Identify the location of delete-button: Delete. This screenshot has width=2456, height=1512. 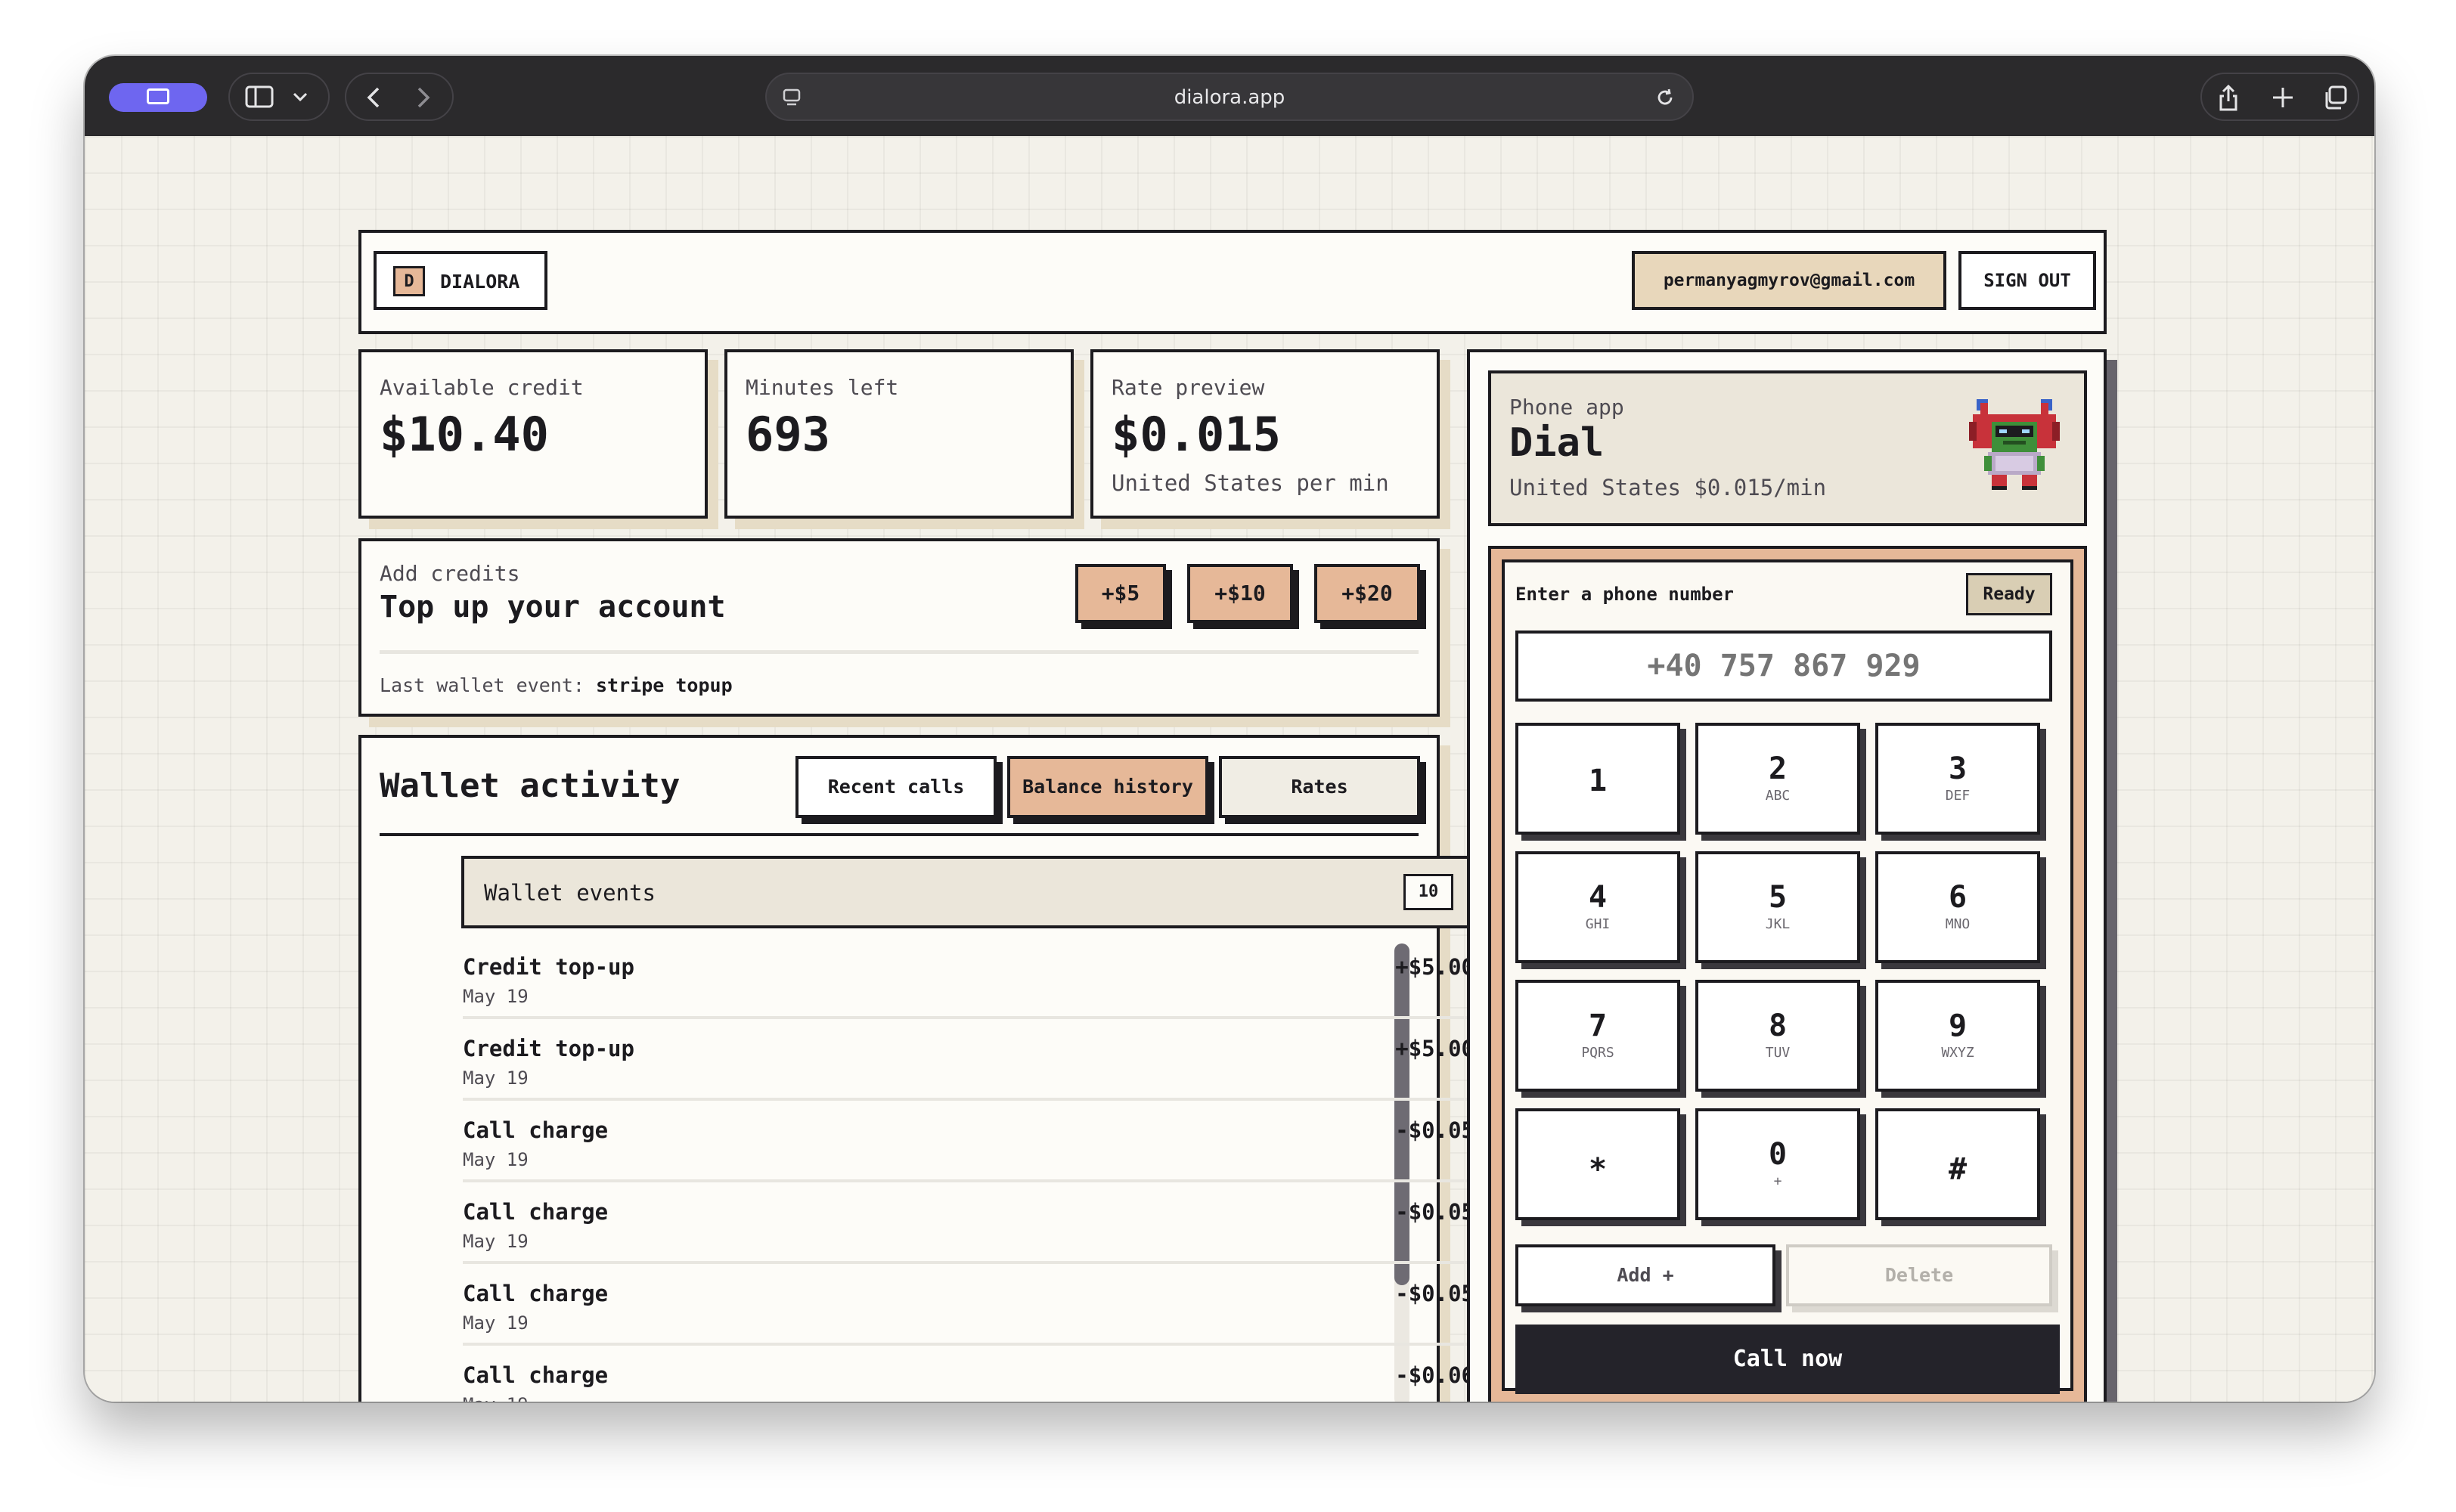
(1919, 1275).